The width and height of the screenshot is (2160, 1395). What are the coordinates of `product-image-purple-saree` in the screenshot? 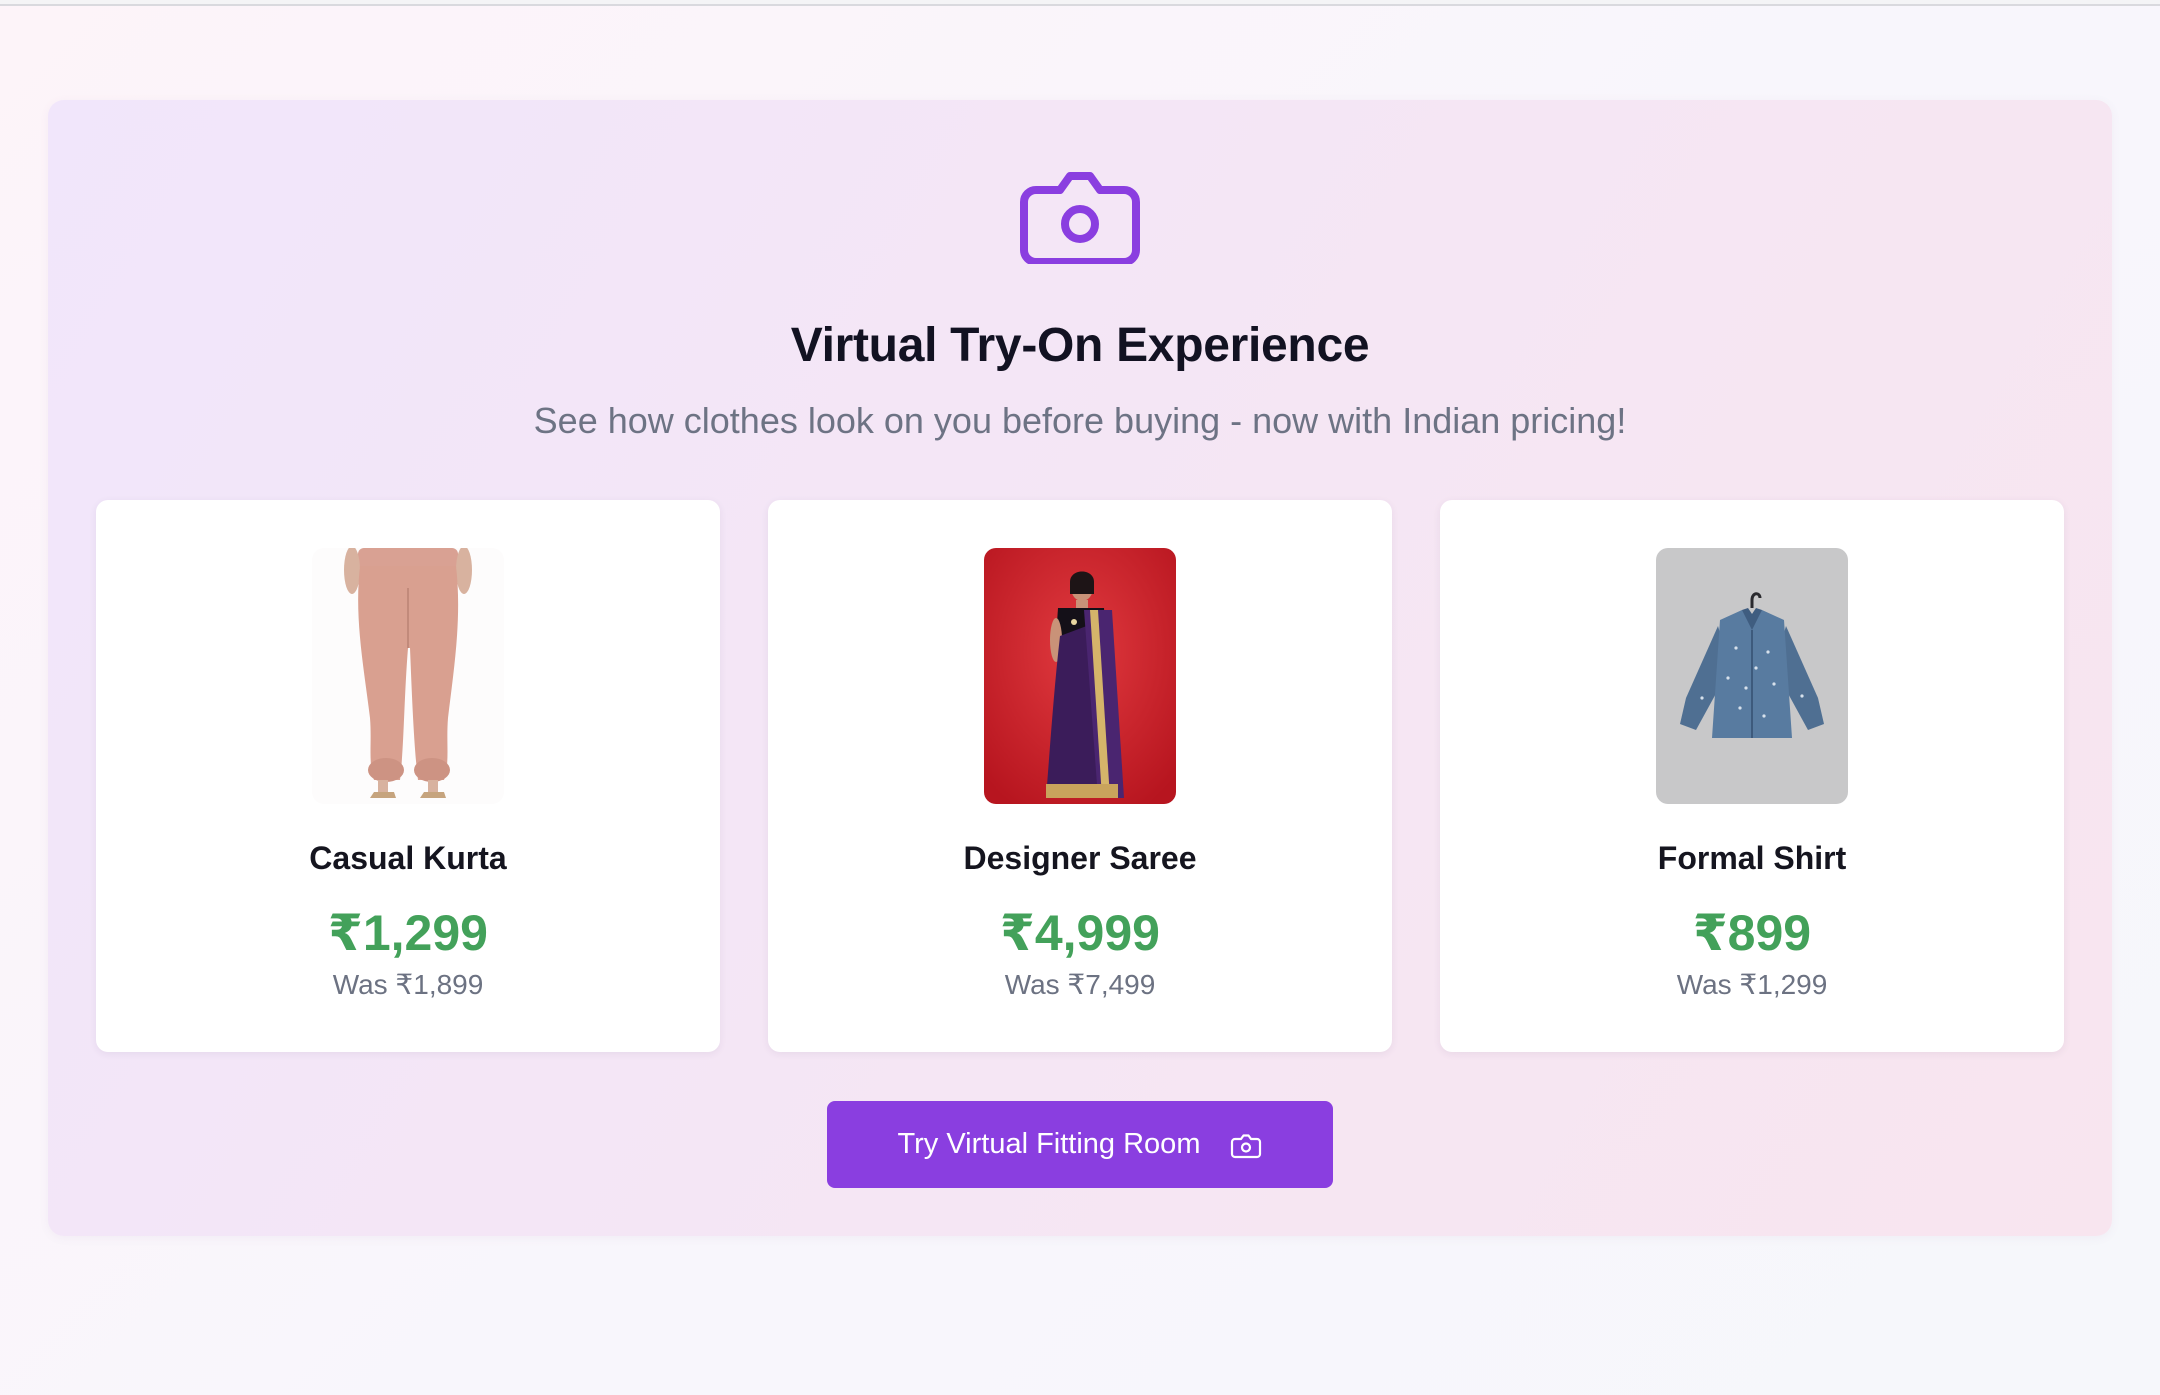 It's located at (1080, 676).